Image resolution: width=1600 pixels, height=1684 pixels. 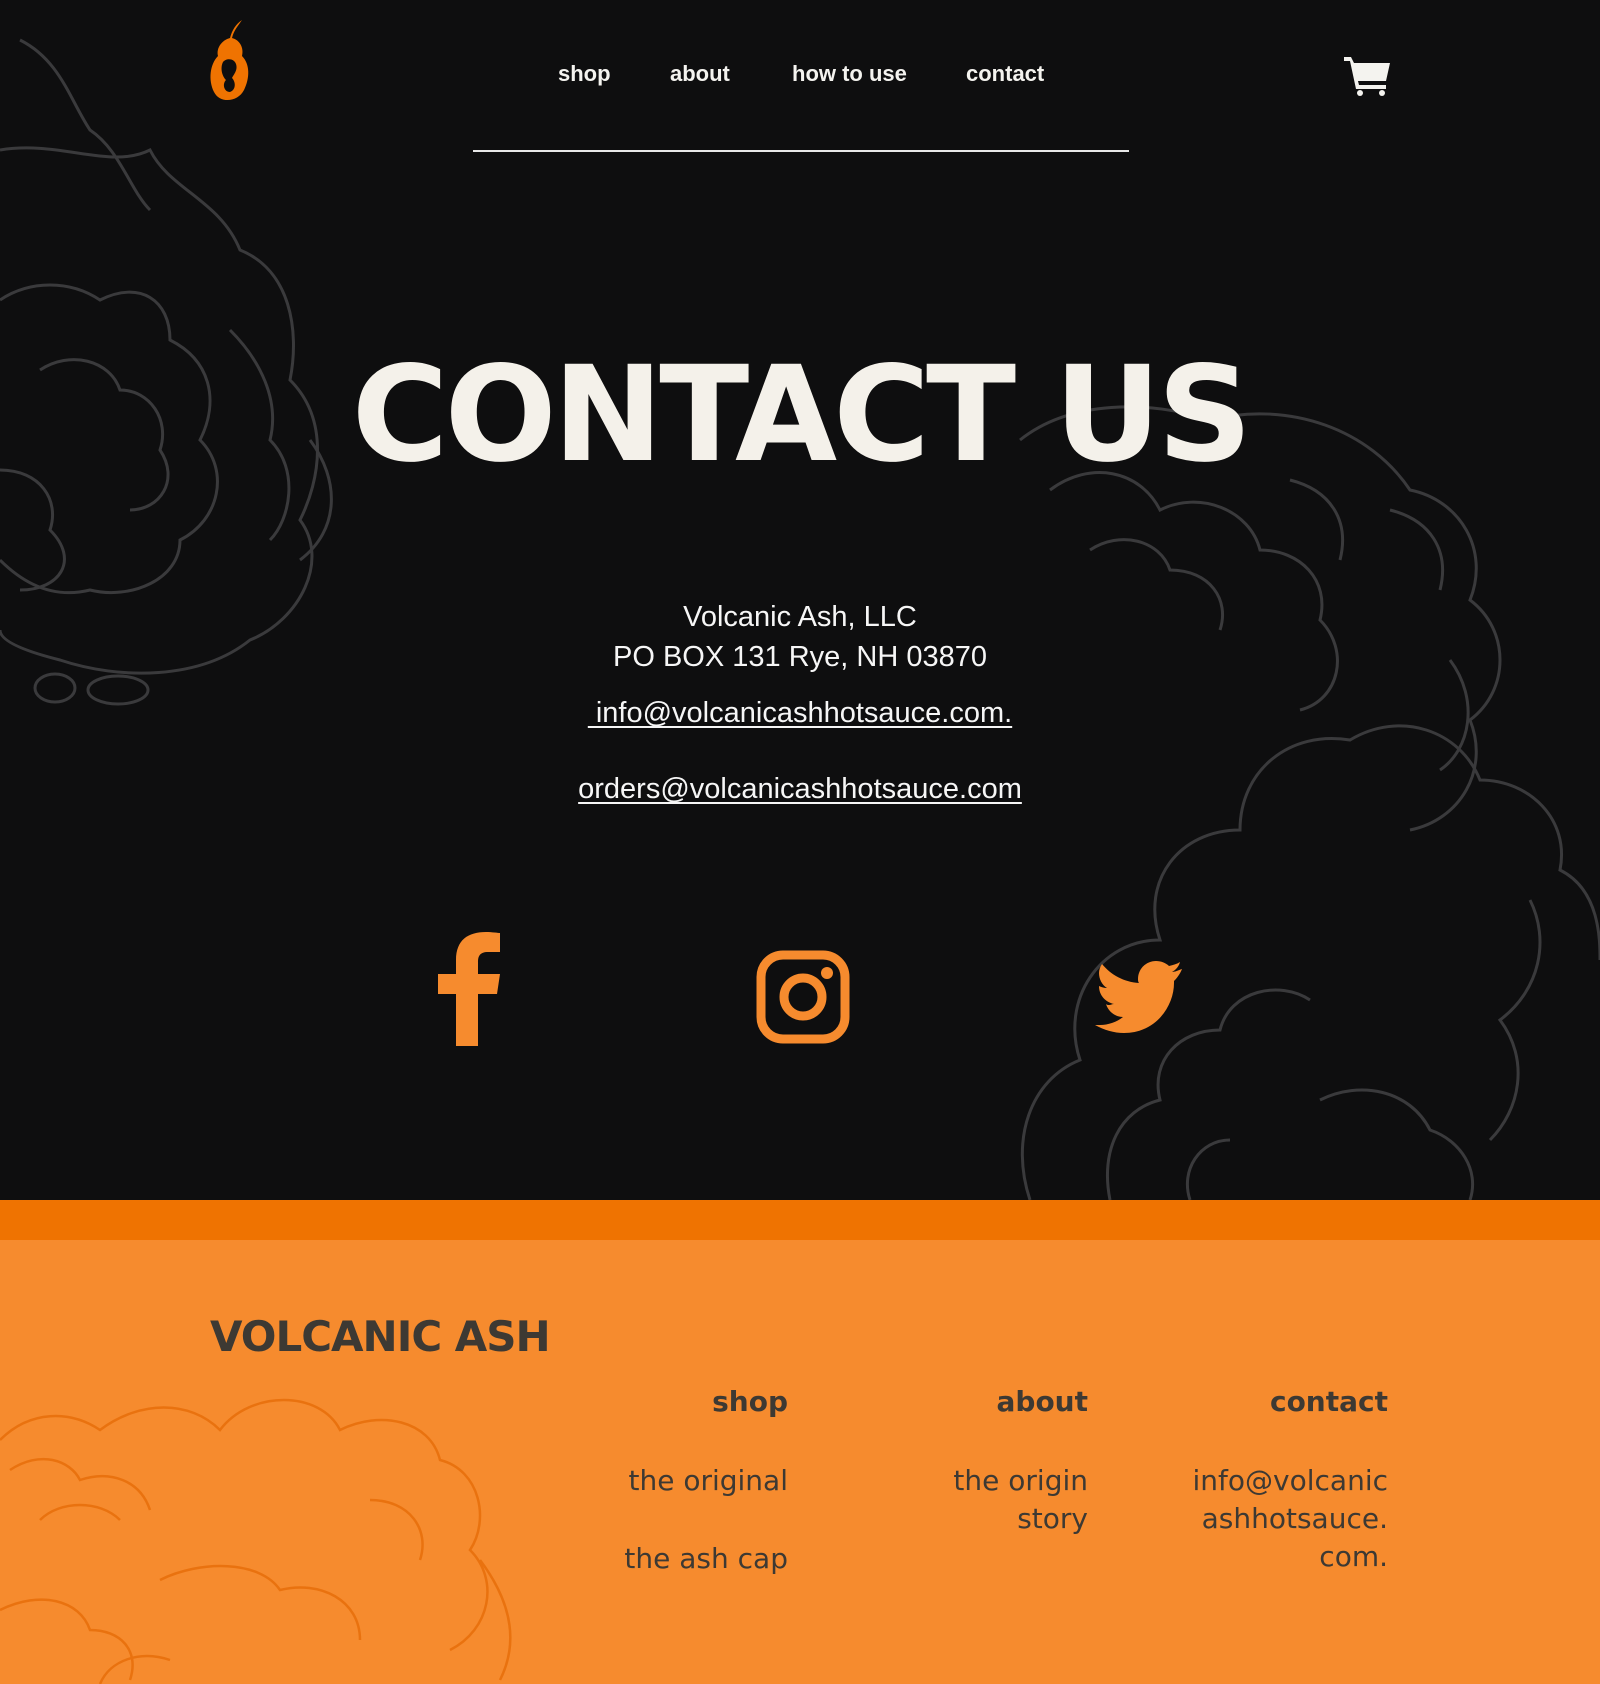 I want to click on main-nav: shop about how to use contact, so click(x=801, y=105).